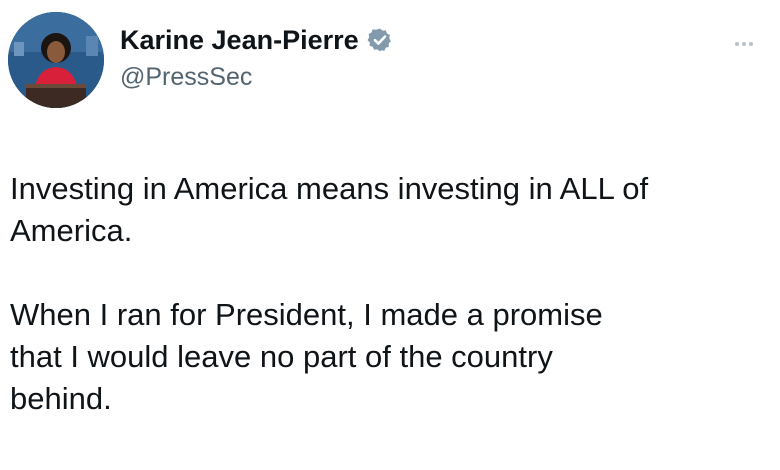 The height and width of the screenshot is (470, 780). Describe the element at coordinates (239, 40) in the screenshot. I see `author-display-name: Karine Jean-Pierre` at that location.